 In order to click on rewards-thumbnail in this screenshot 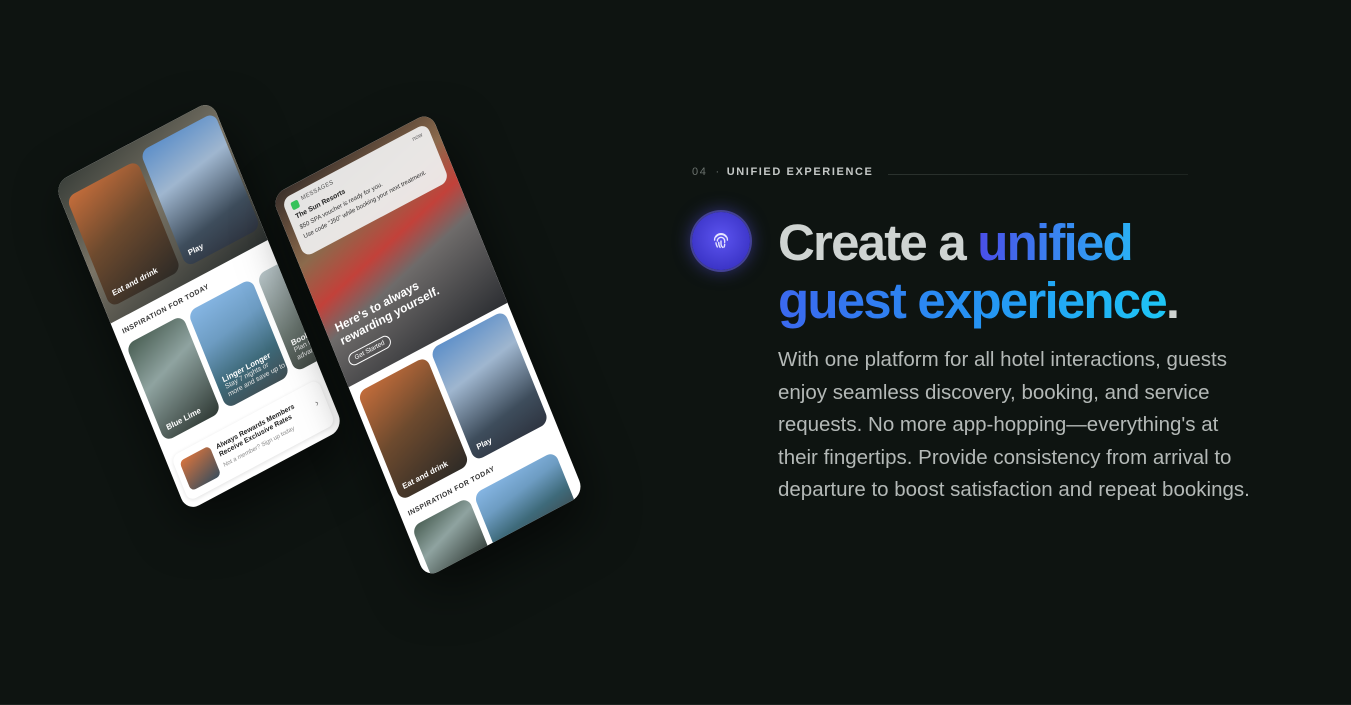, I will do `click(200, 468)`.